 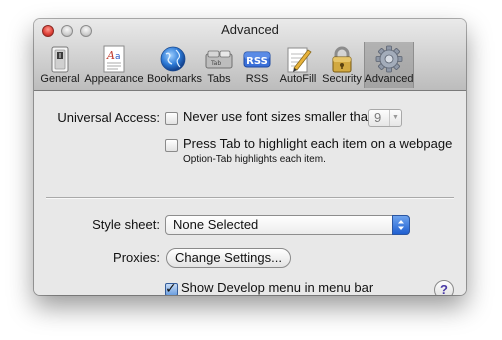 I want to click on toolbar-item-bookmarks: Bookmarks, so click(x=175, y=65).